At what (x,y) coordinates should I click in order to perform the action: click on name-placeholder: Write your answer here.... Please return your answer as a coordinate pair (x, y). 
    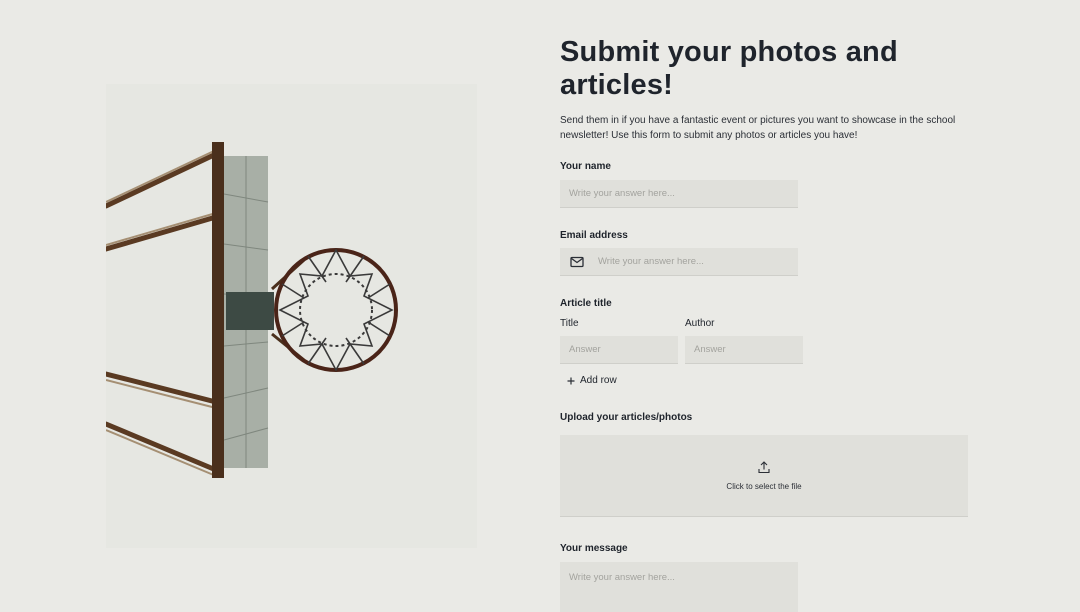
    Looking at the image, I should click on (622, 193).